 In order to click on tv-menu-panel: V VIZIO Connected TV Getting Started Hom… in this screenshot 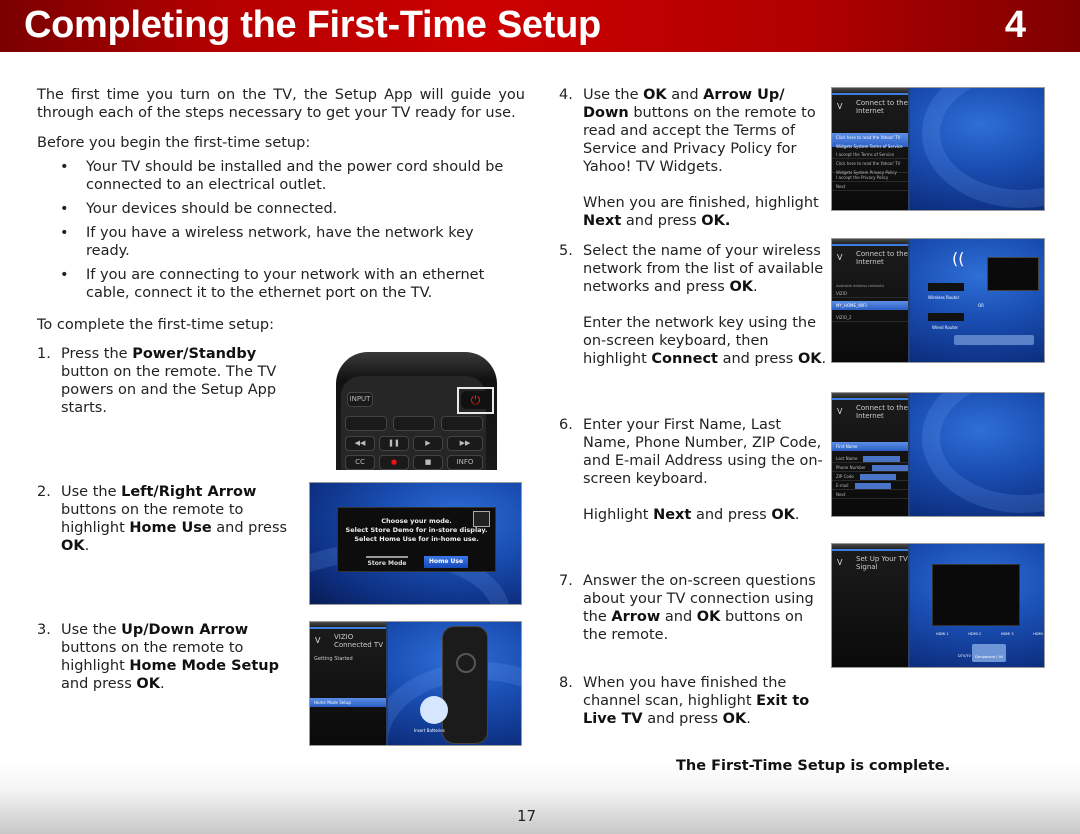, I will do `click(349, 683)`.